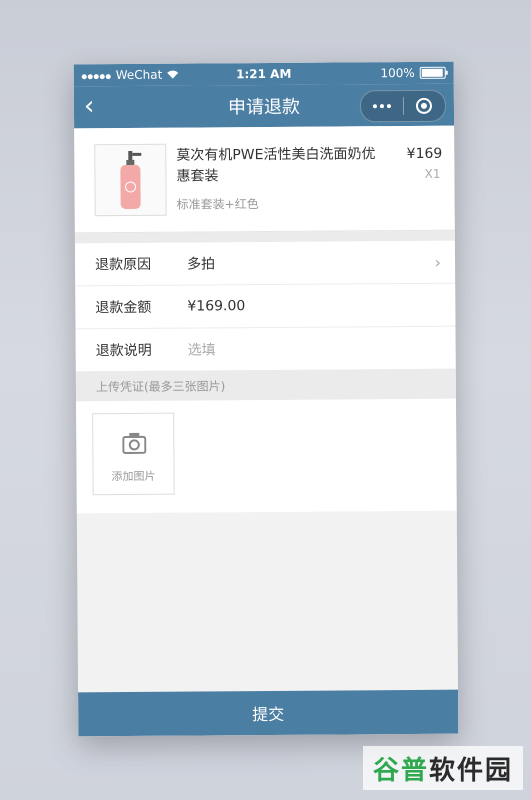  What do you see at coordinates (432, 72) in the screenshot?
I see `battery-icon` at bounding box center [432, 72].